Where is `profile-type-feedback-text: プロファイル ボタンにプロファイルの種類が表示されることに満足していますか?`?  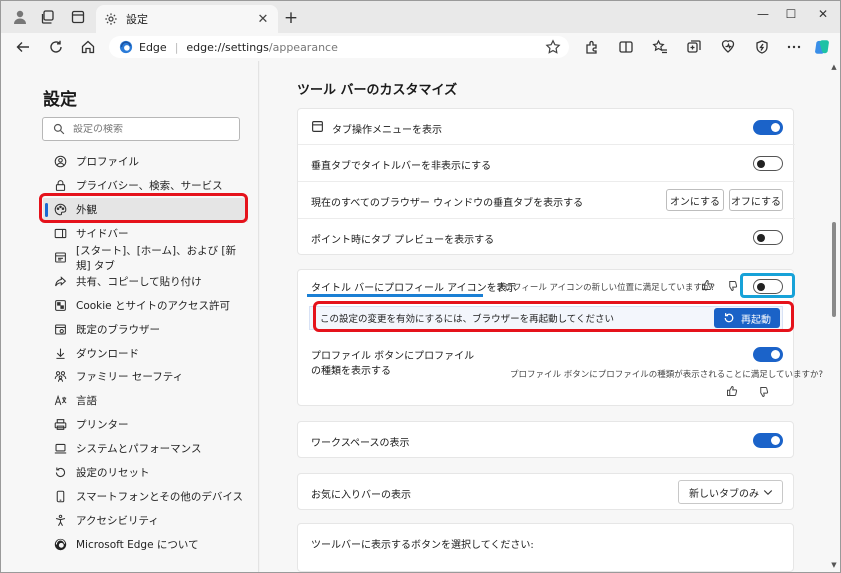 profile-type-feedback-text: プロファイル ボタンにプロファイルの種類が表示されることに満足していますか? is located at coordinates (666, 375).